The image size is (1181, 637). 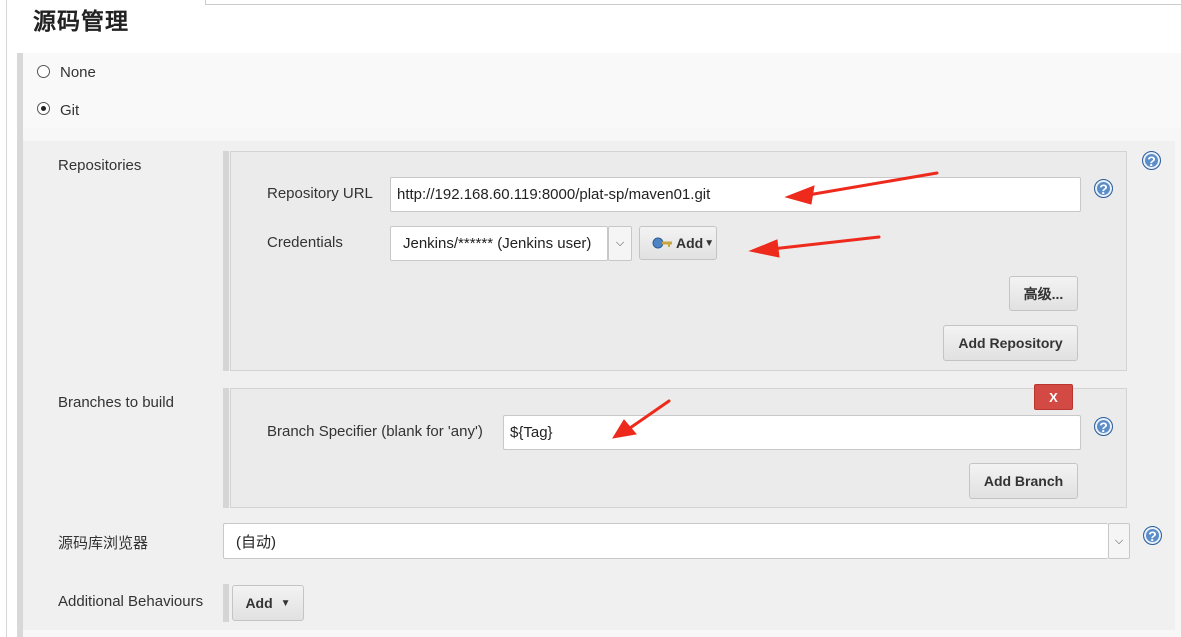 I want to click on annotation-arrow-url, so click(x=861, y=188).